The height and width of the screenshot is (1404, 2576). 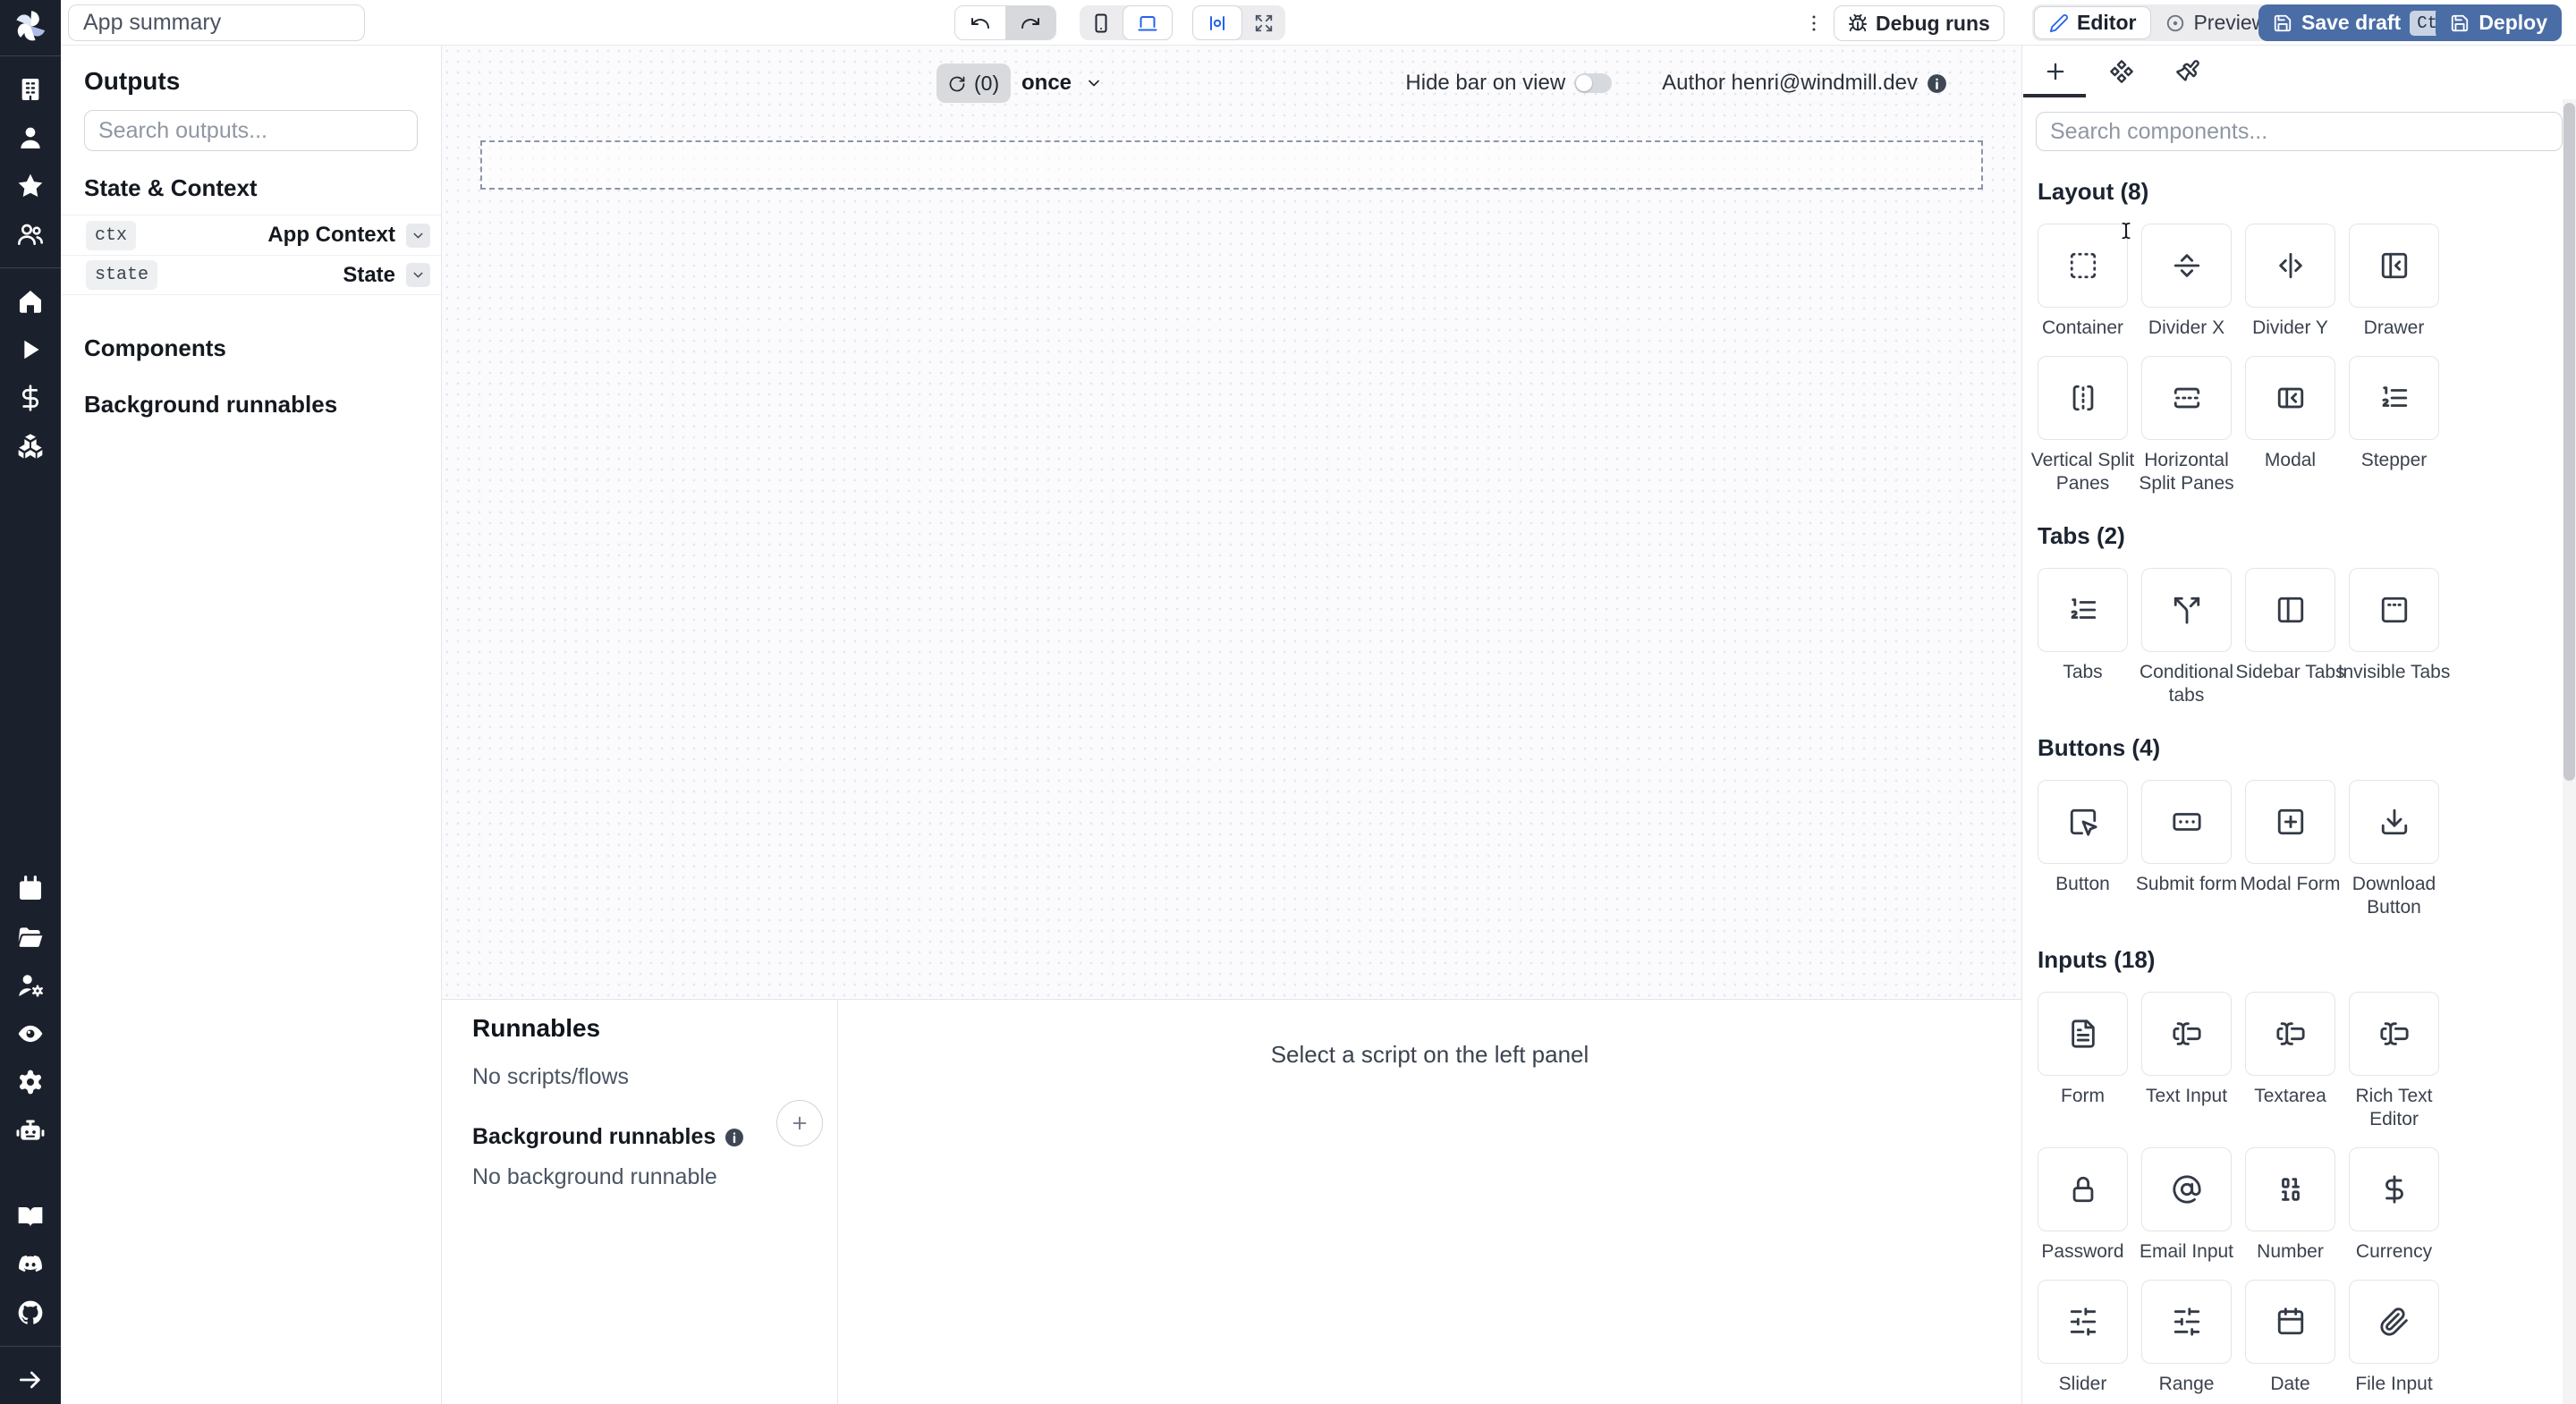 I want to click on desktop-view-button, so click(x=1148, y=23).